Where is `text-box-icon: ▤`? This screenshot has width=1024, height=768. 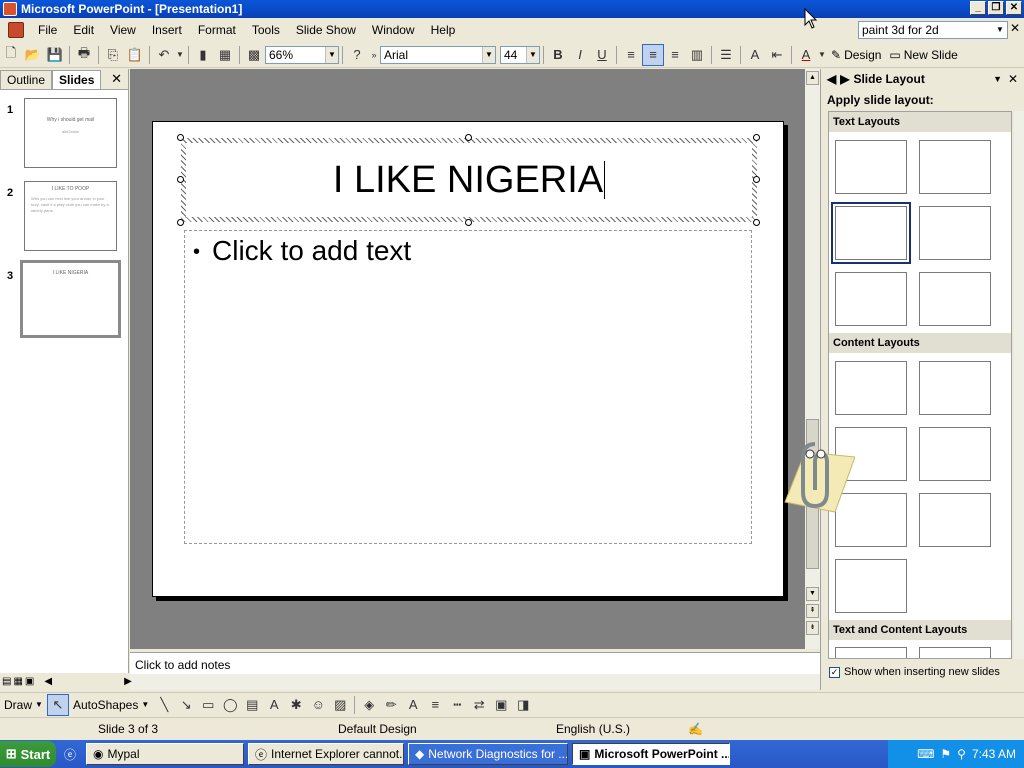 text-box-icon: ▤ is located at coordinates (252, 705).